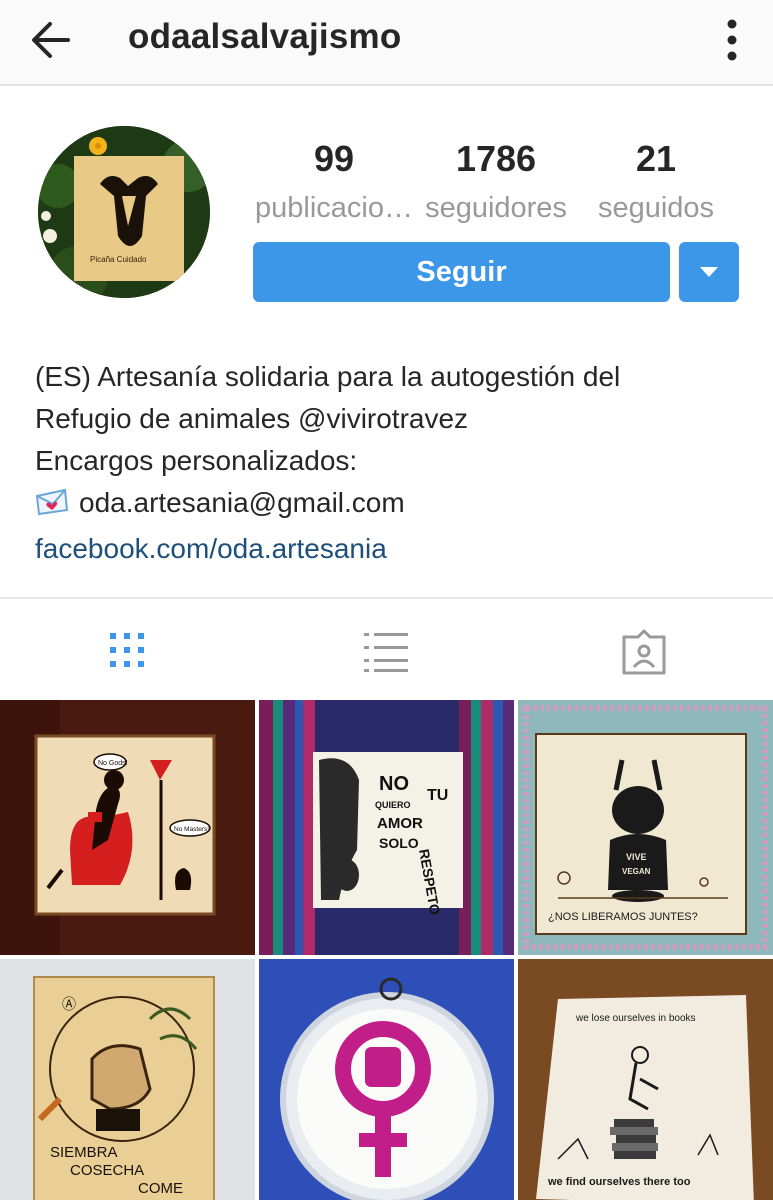 This screenshot has width=773, height=1200. I want to click on top-app-bar: odaalsalvajismo, so click(386, 43).